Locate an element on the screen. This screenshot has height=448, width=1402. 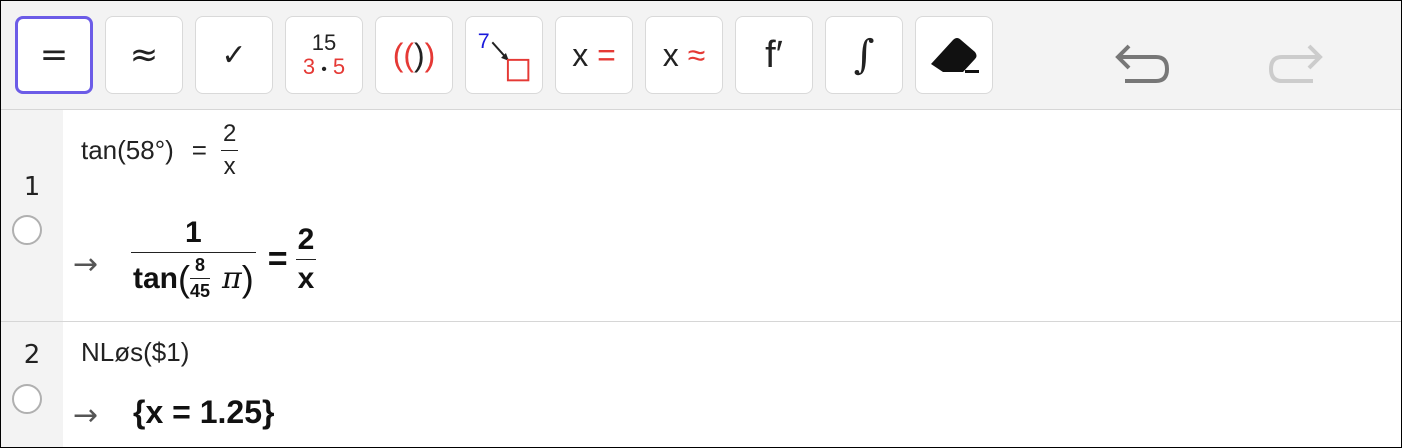
numeric-button: ≈ is located at coordinates (144, 55).